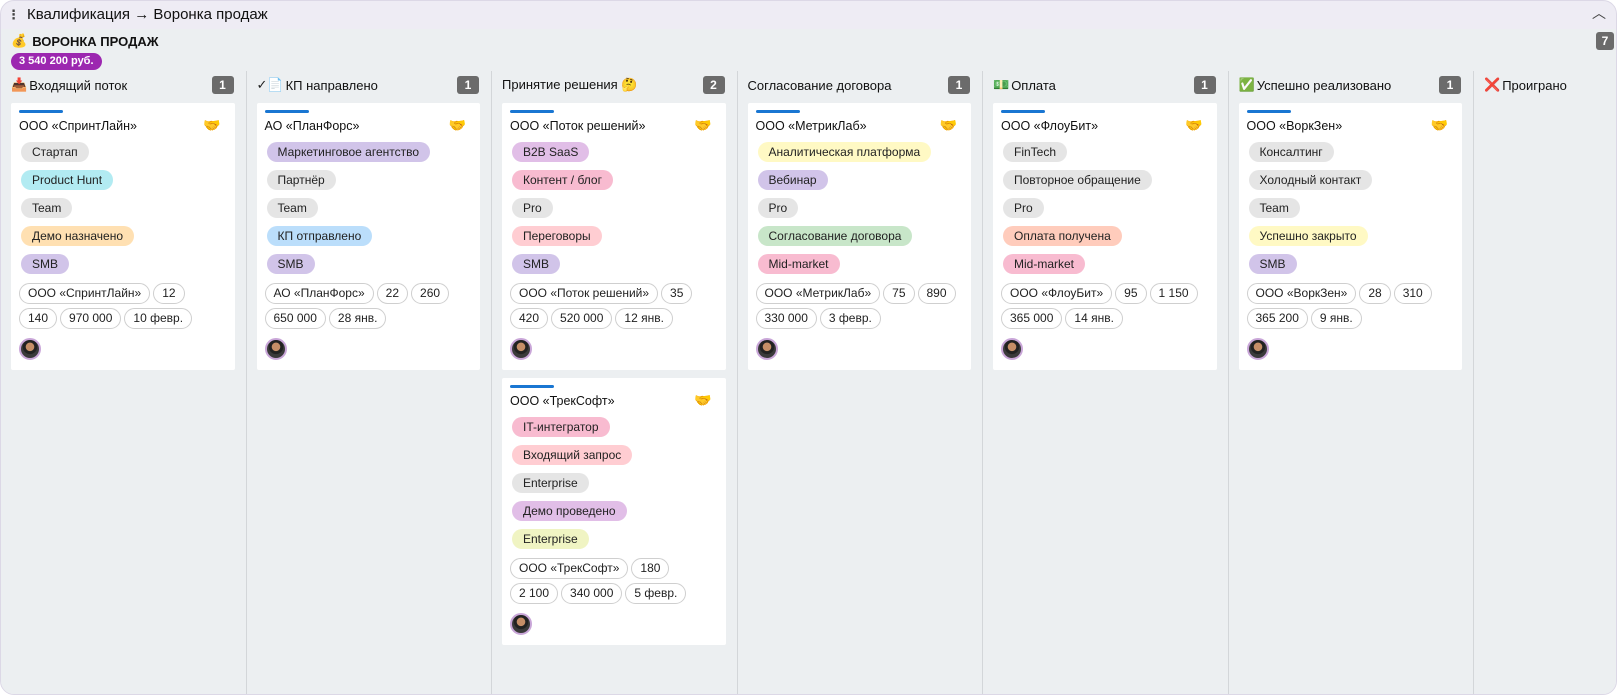  I want to click on info-chip: 28 янв., so click(357, 318).